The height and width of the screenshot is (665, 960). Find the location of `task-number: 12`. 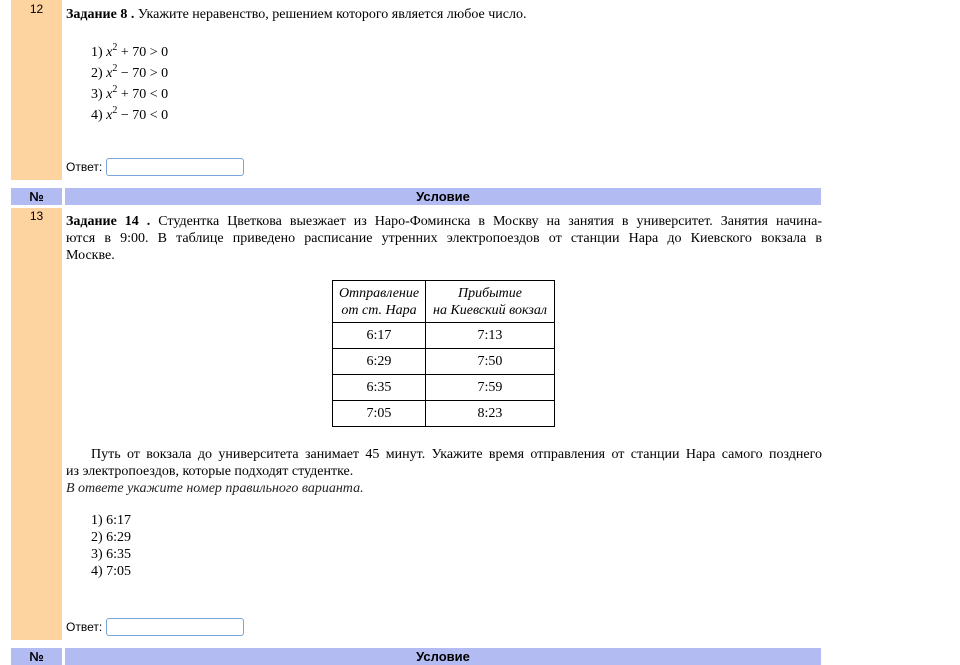

task-number: 12 is located at coordinates (36, 9).